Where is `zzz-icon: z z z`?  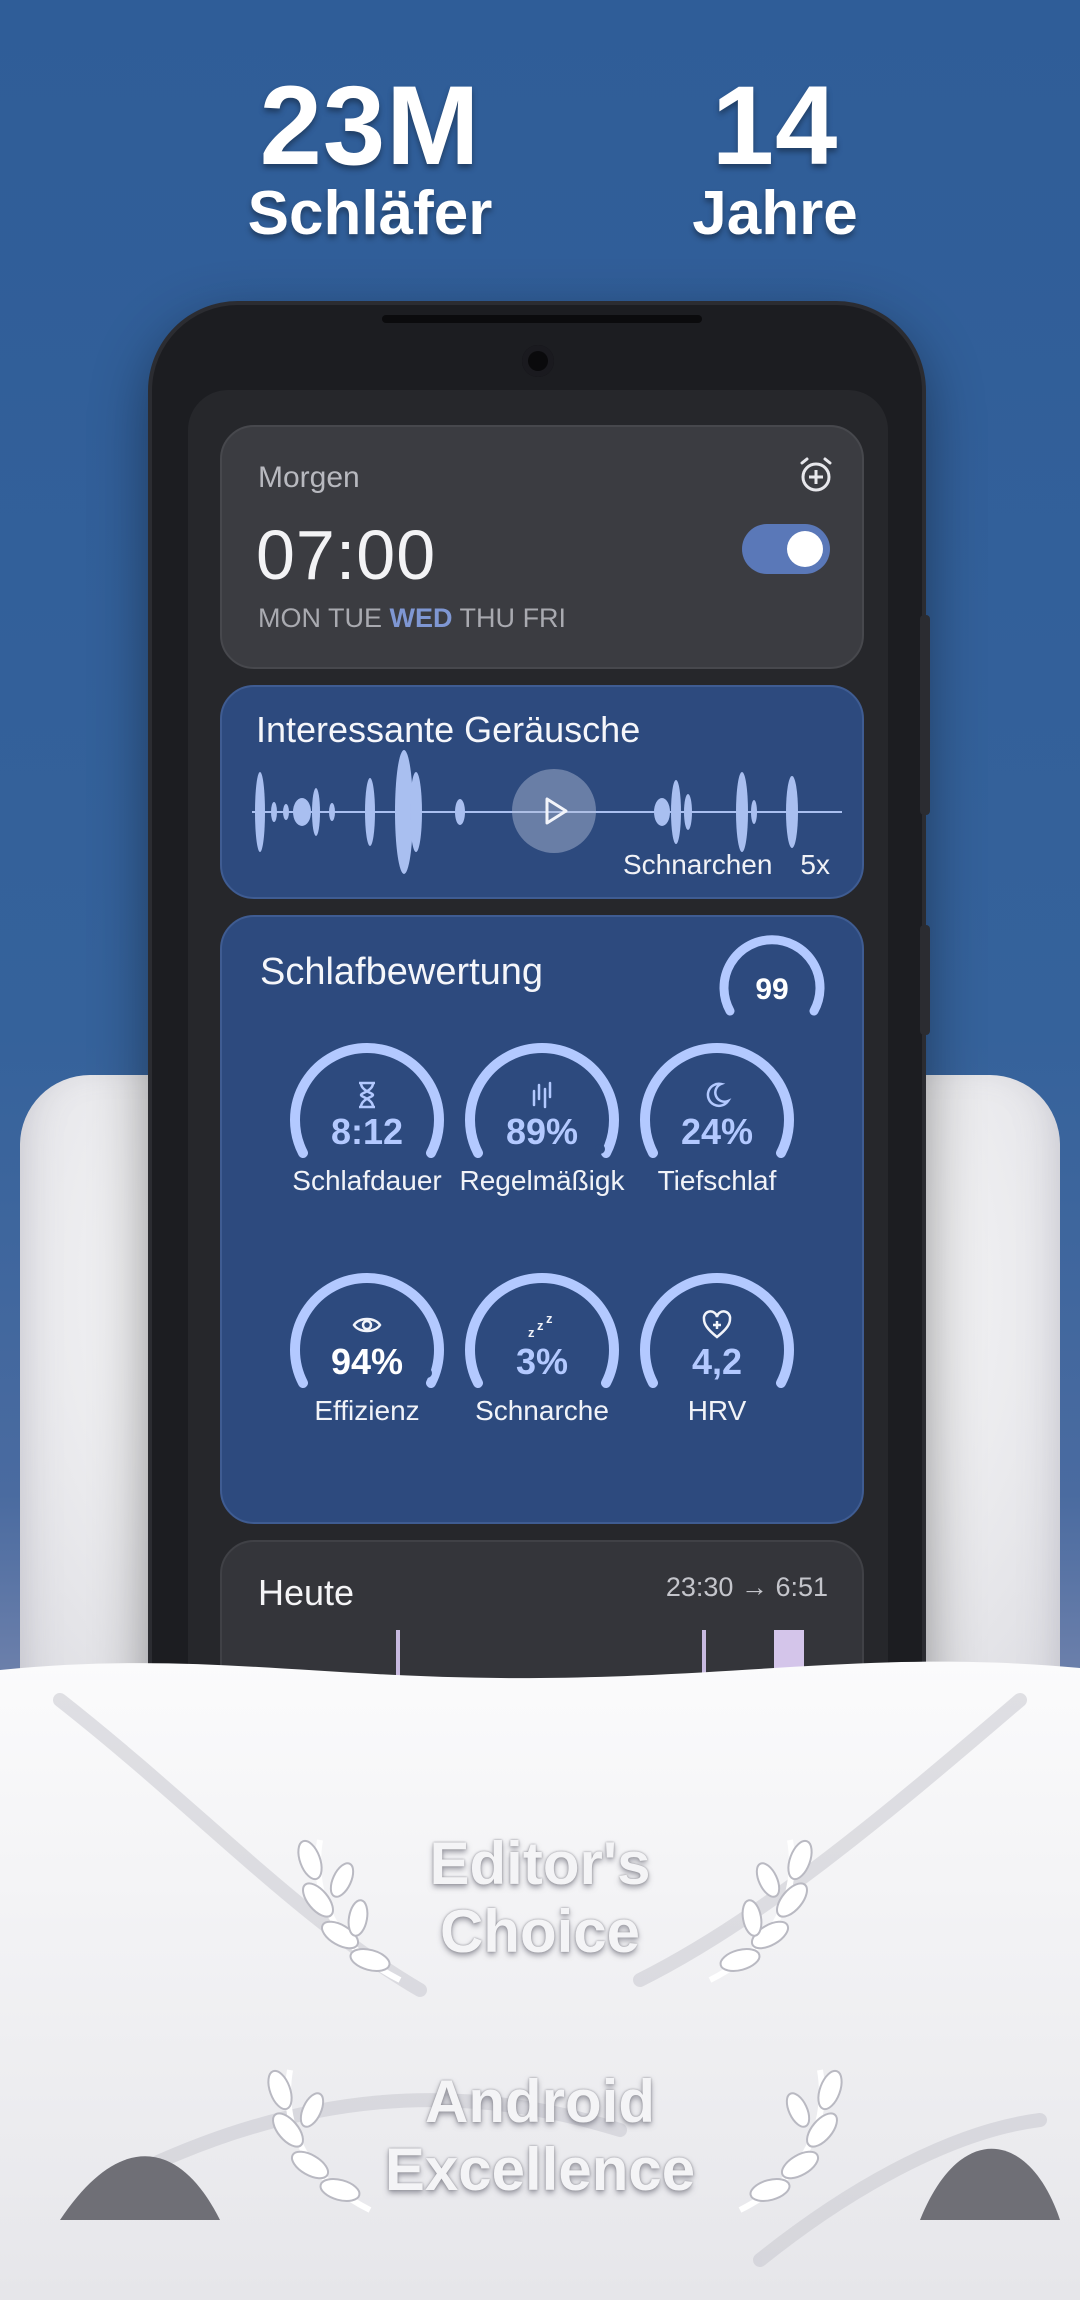
zzz-icon: z z z is located at coordinates (540, 1325).